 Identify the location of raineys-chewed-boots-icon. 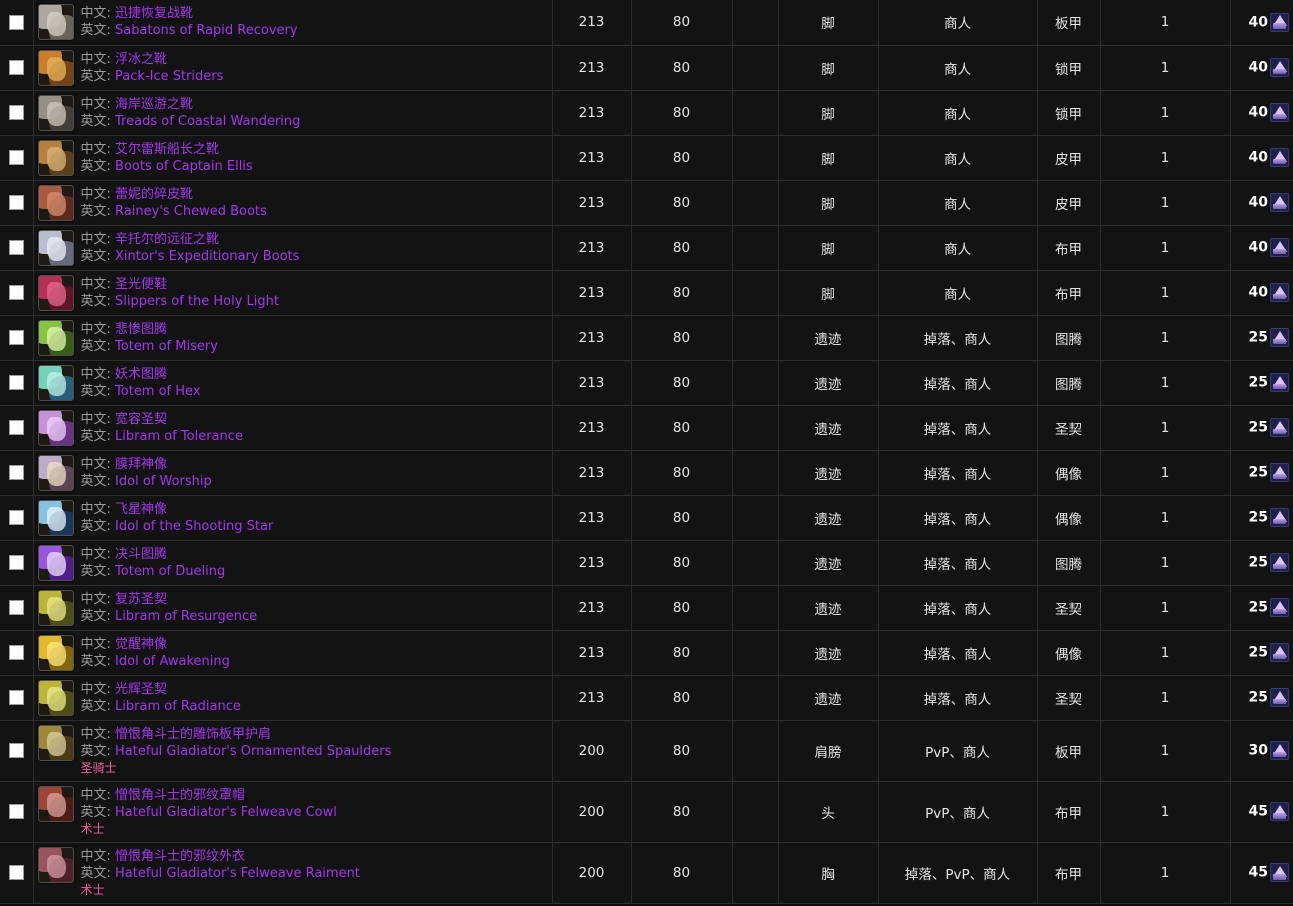
(55, 202).